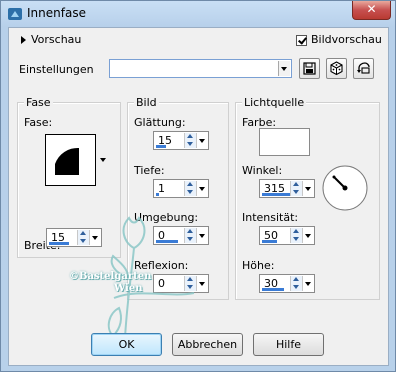 This screenshot has height=372, width=396. Describe the element at coordinates (274, 102) in the screenshot. I see `lichtquelle-panel-title: Lichtquelle` at that location.